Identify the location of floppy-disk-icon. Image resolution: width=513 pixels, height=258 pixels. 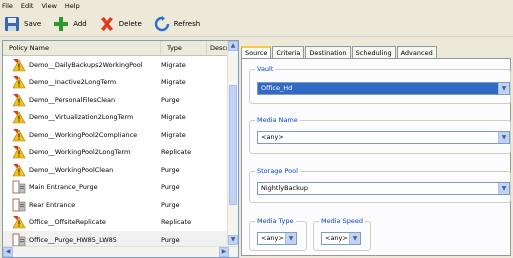
(12, 23).